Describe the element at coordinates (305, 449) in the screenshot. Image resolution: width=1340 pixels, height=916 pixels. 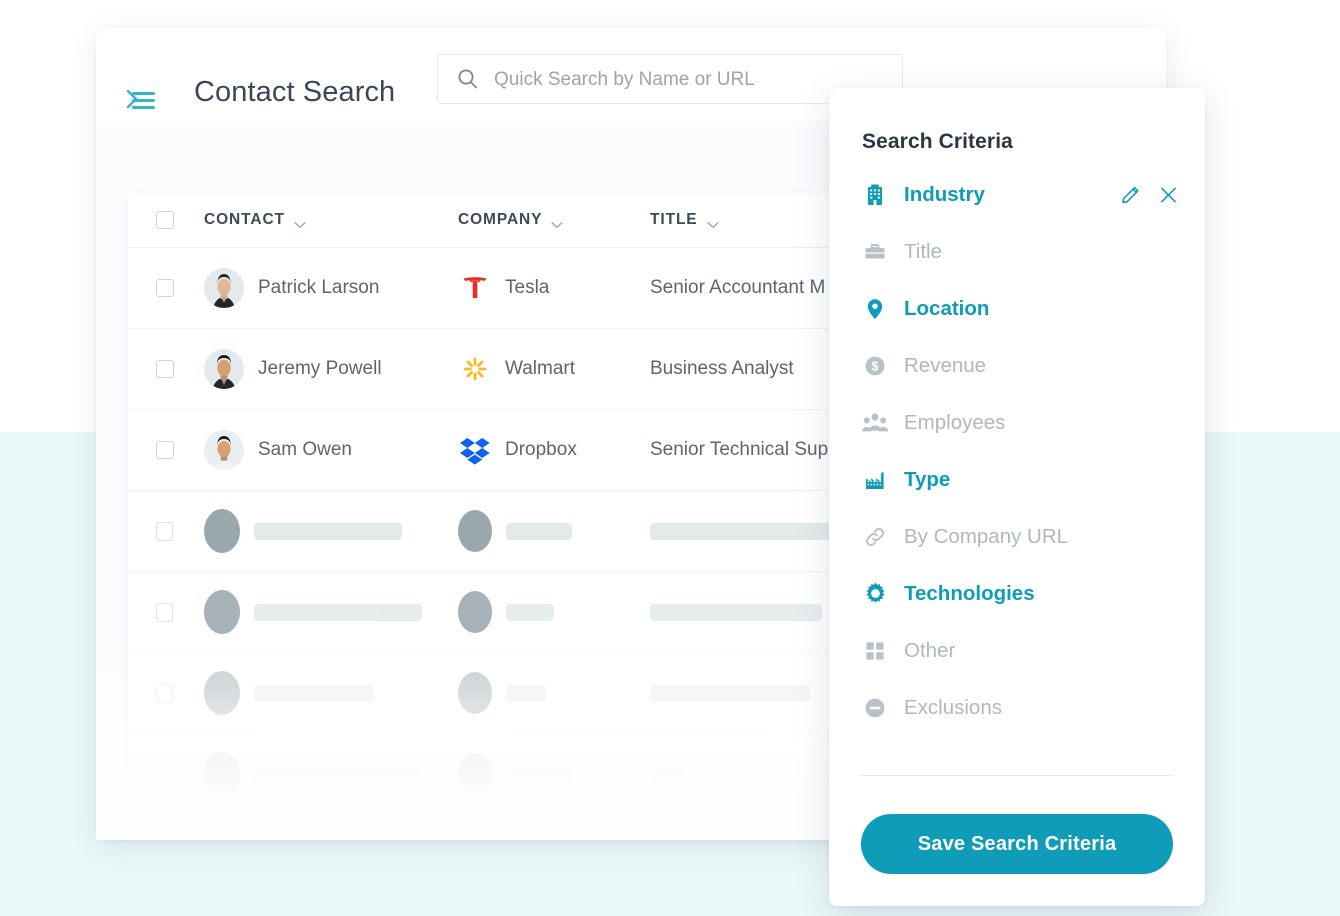
I see `contact-name: Sam Owen` at that location.